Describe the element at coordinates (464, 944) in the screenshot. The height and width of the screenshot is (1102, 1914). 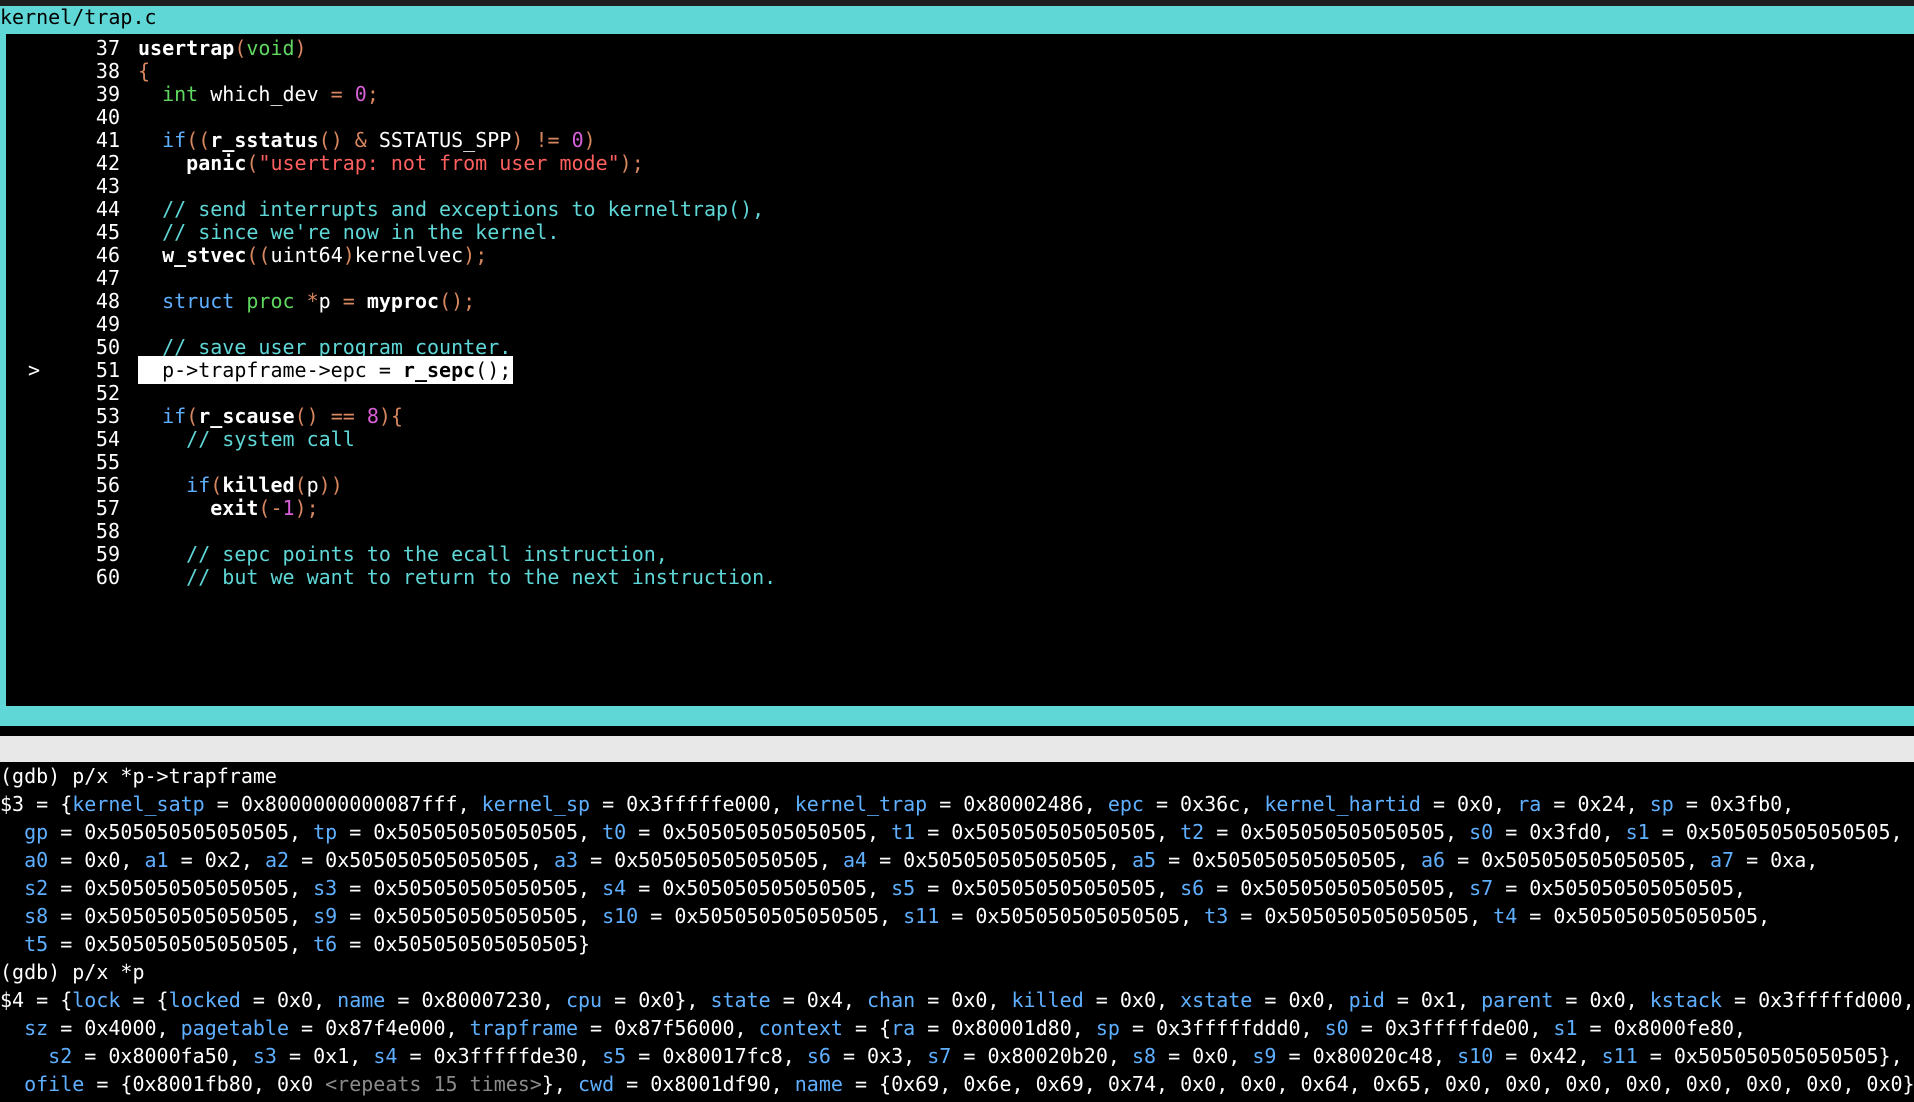
I see `gdb-text: = 0x505050505050505}` at that location.